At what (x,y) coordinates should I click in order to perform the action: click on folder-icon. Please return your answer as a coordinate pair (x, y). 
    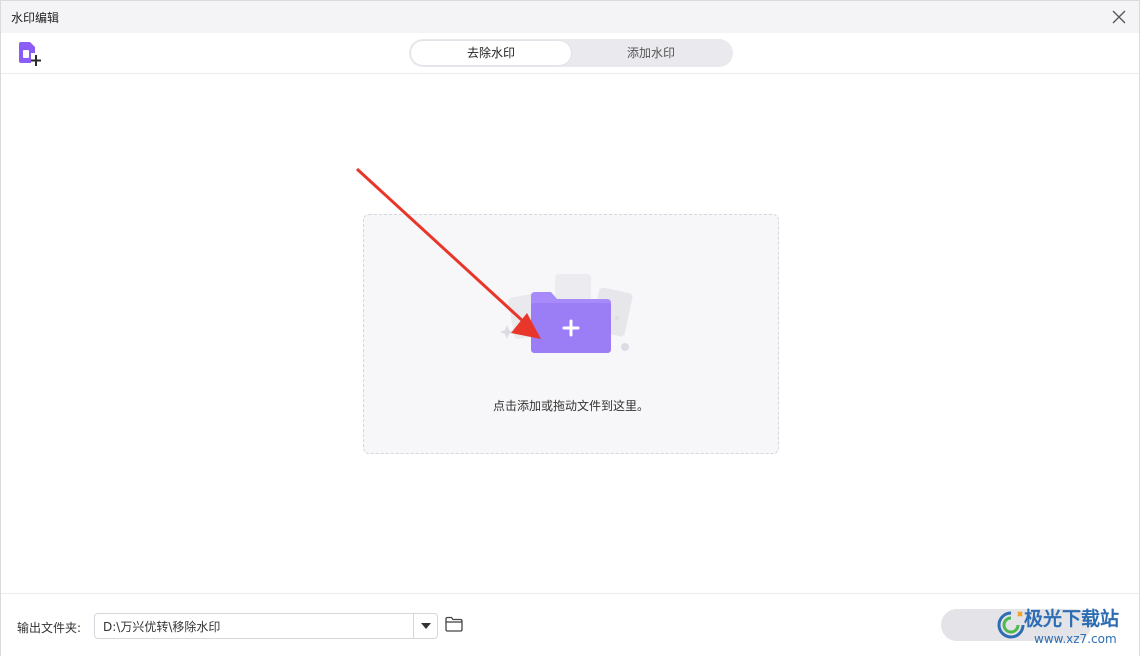
    Looking at the image, I should click on (454, 624).